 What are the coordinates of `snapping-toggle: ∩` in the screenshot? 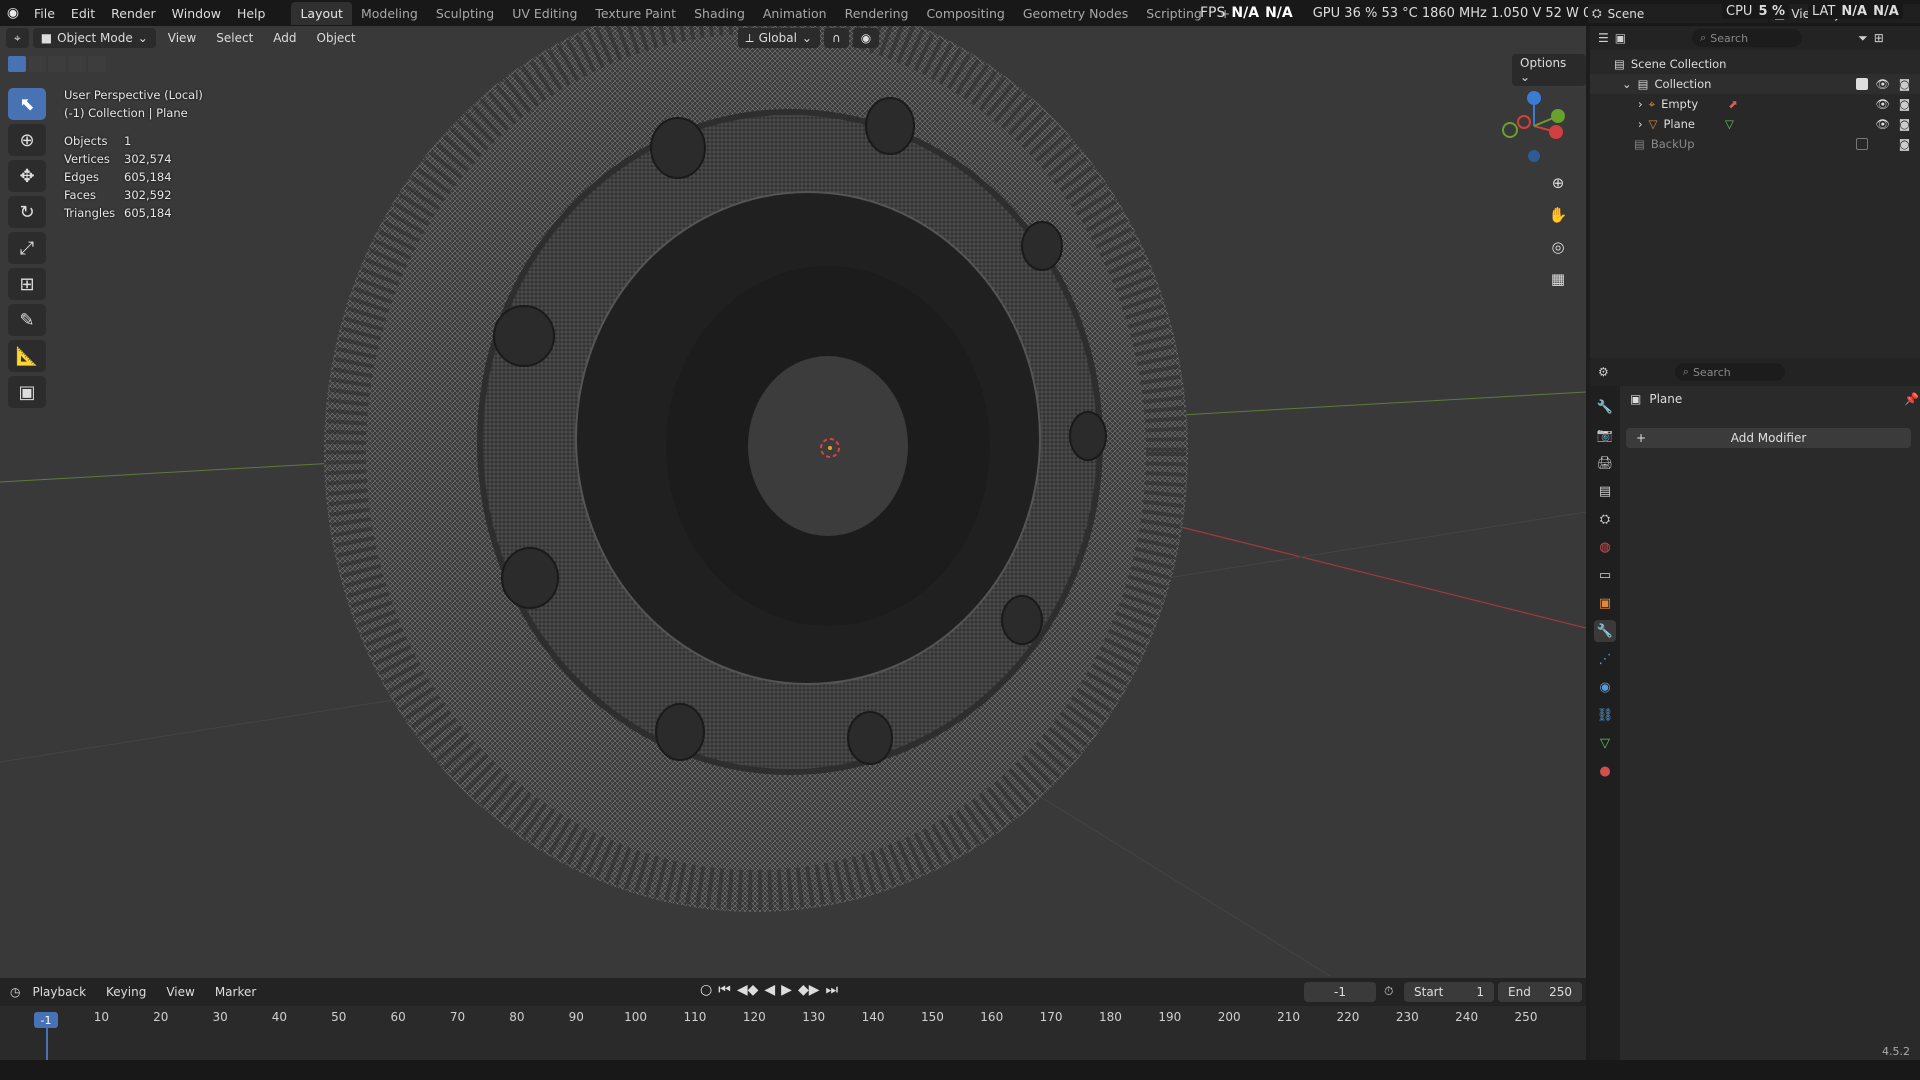 It's located at (836, 38).